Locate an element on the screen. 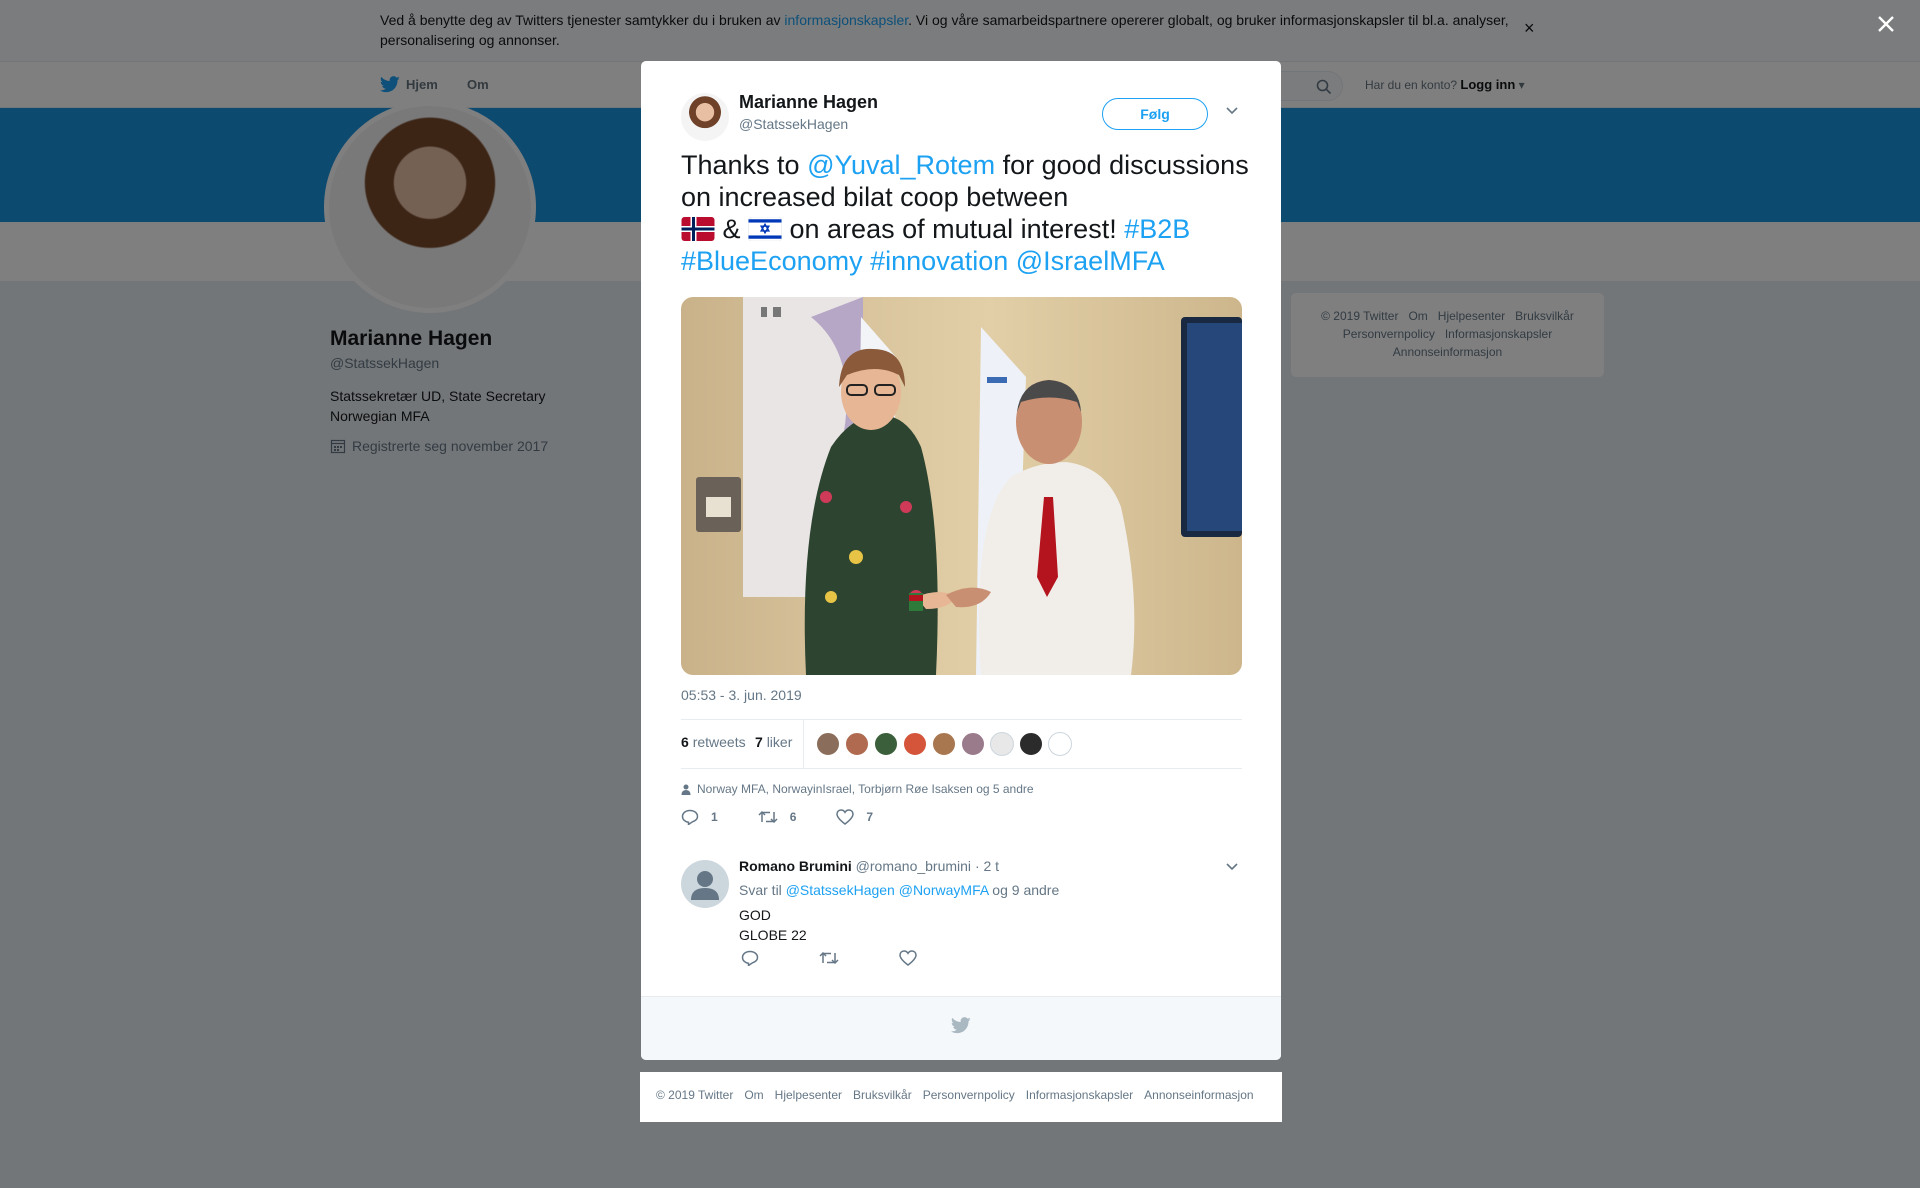 This screenshot has width=1920, height=1188. likes-count: 7 is located at coordinates (759, 742).